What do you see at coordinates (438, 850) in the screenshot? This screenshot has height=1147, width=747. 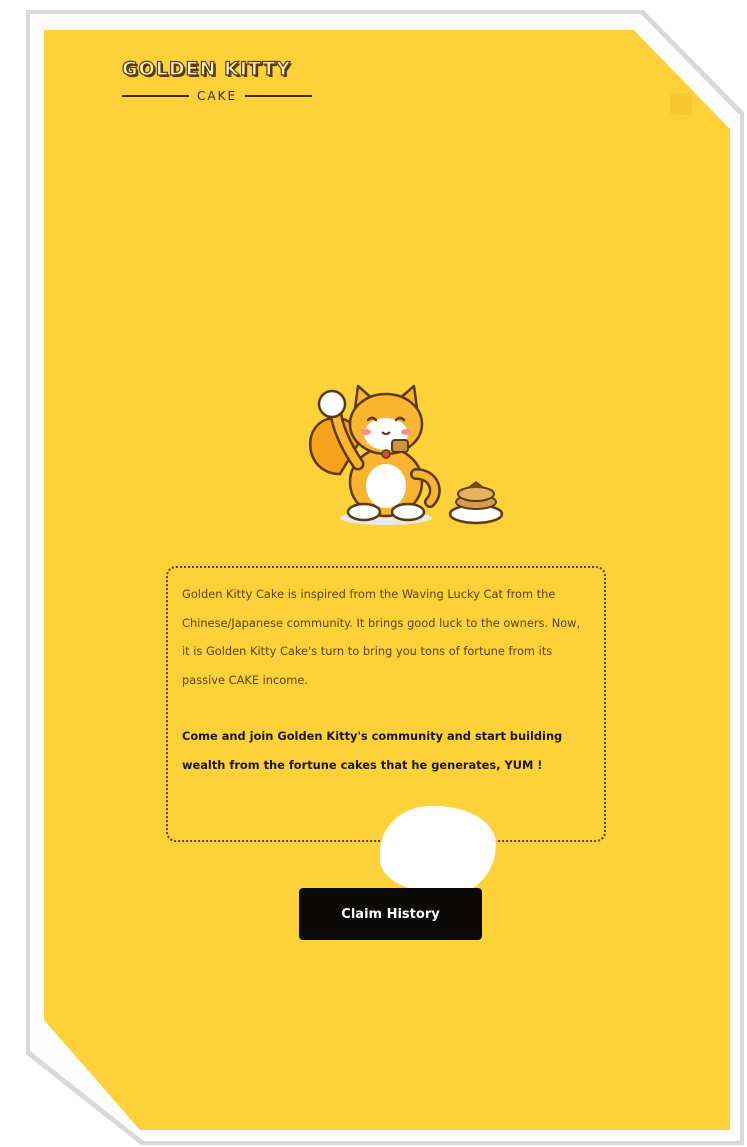 I see `white-smudge` at bounding box center [438, 850].